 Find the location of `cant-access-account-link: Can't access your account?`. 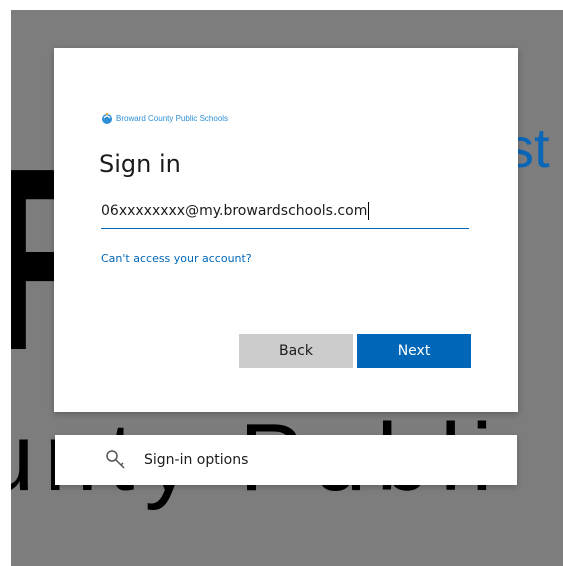

cant-access-account-link: Can't access your account? is located at coordinates (176, 258).